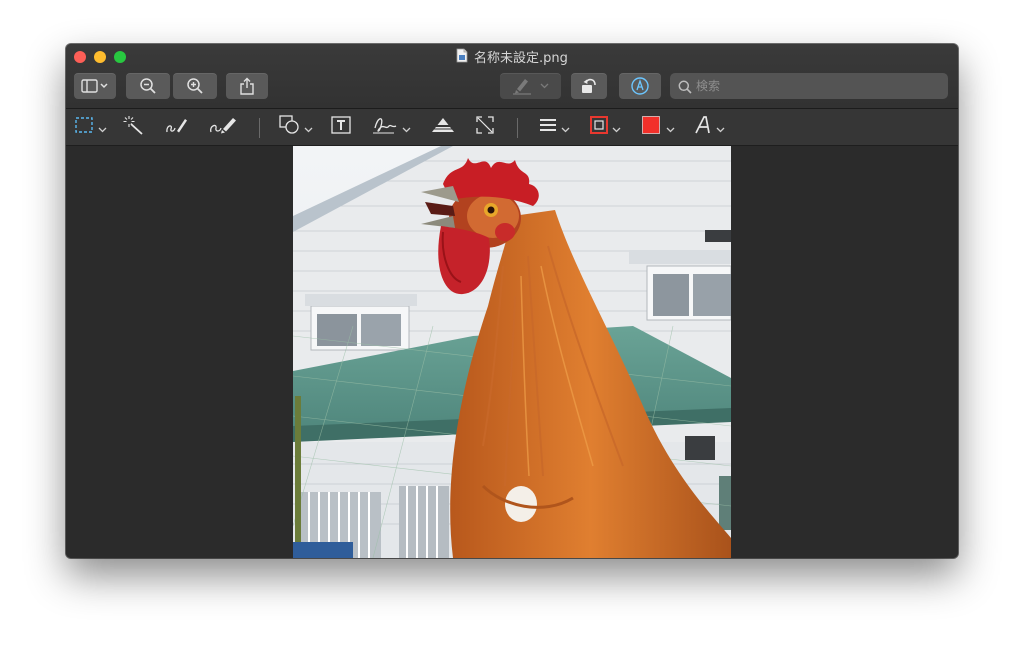 This screenshot has height=646, width=1024. I want to click on rectangular-selection-tool, so click(90, 127).